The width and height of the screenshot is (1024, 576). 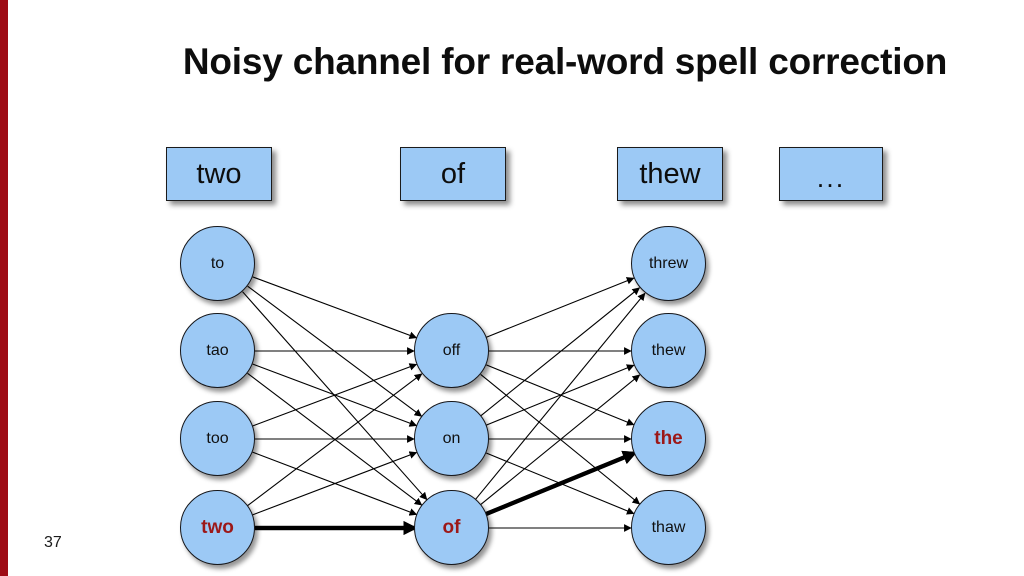 I want to click on candidate-node-label: thew, so click(x=668, y=350).